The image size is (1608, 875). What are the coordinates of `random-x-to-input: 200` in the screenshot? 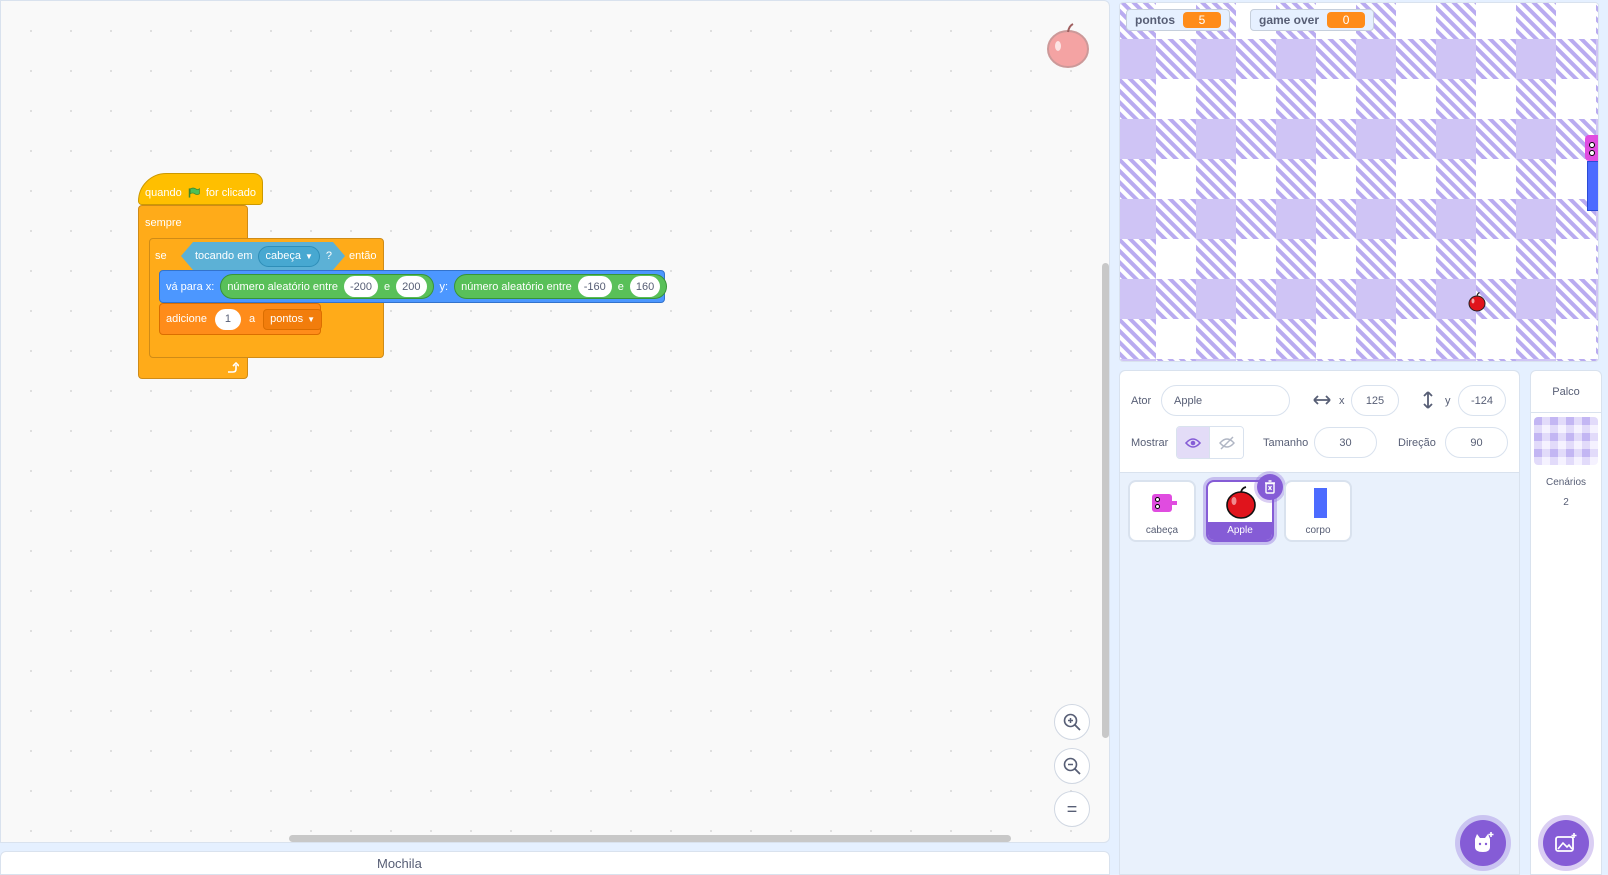 It's located at (411, 286).